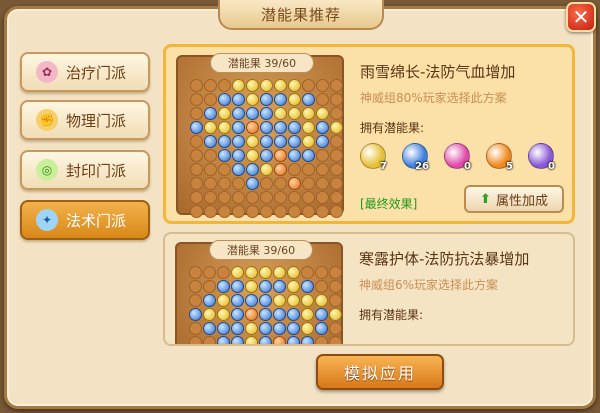 This screenshot has width=600, height=413. Describe the element at coordinates (96, 120) in the screenshot. I see `sidebar-item-label: 物理门派` at that location.